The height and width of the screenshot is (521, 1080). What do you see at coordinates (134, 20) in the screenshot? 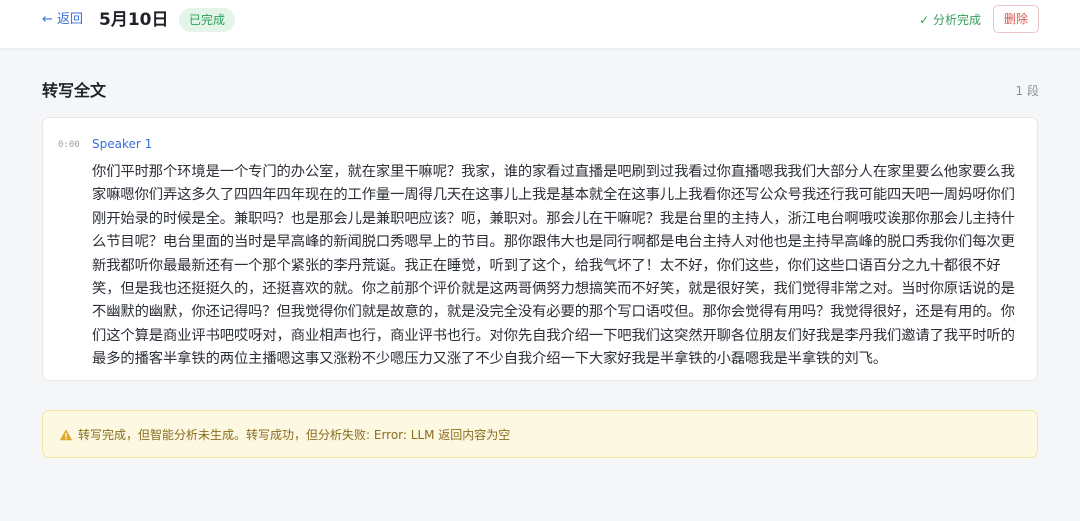
I see `page-title: 5月10日` at bounding box center [134, 20].